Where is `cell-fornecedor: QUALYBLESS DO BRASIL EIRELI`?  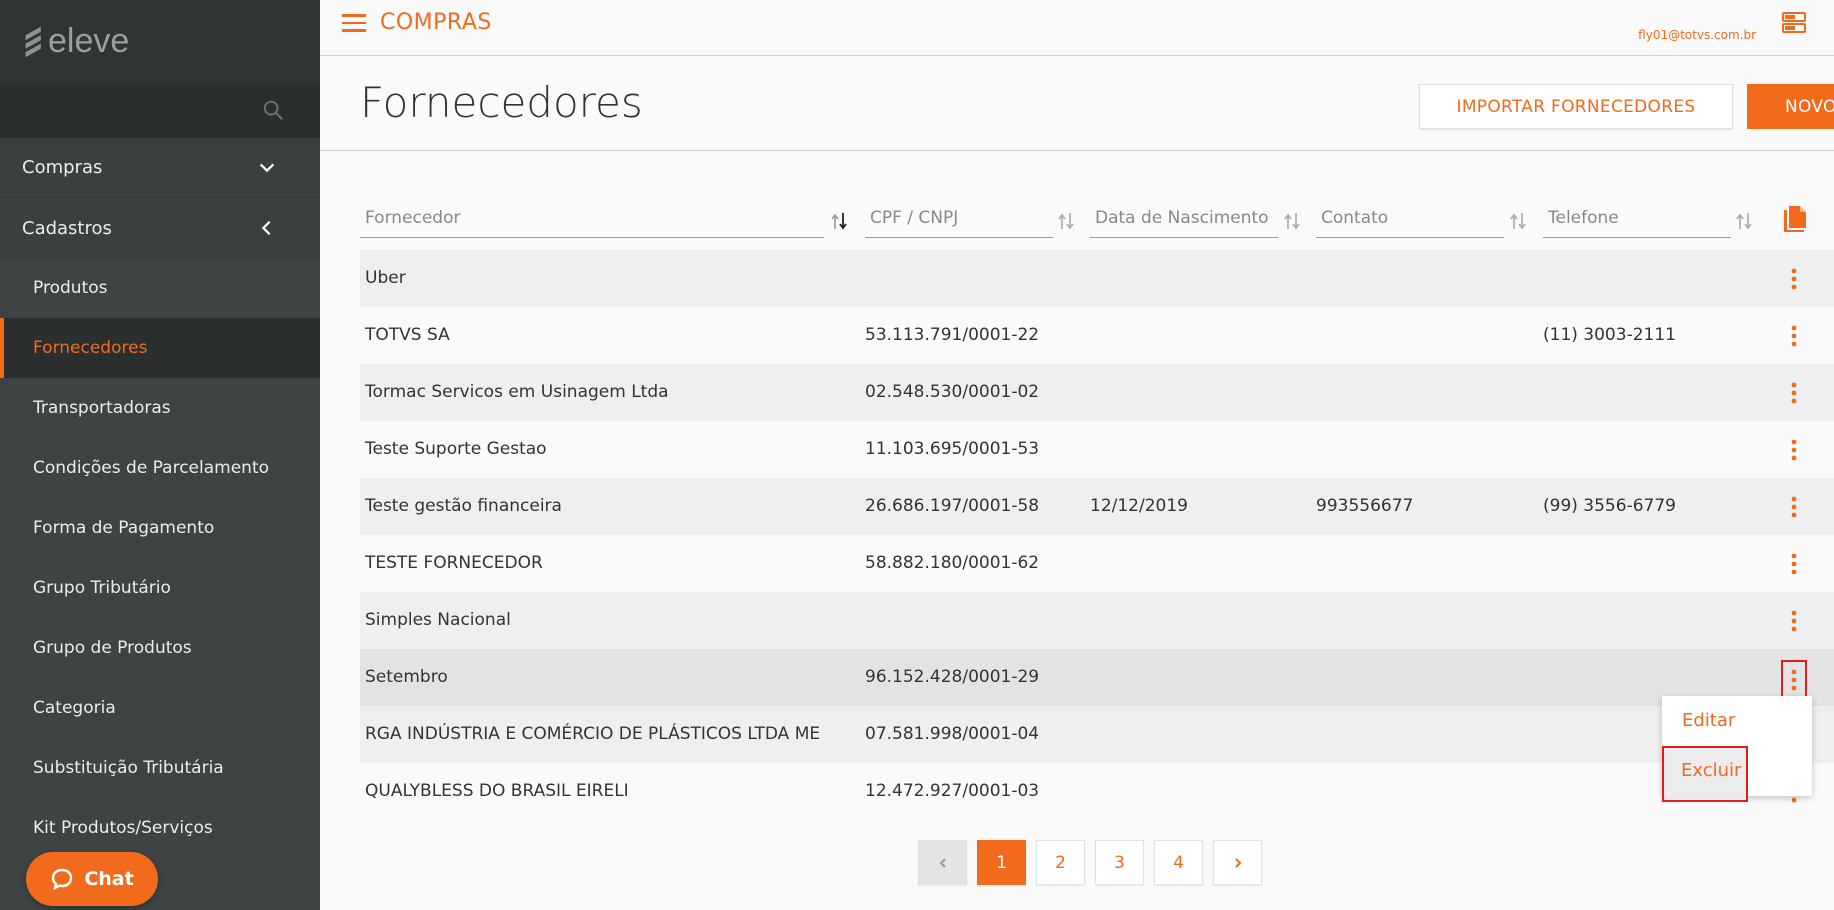
cell-fornecedor: QUALYBLESS DO BRASIL EIRELI is located at coordinates (497, 791).